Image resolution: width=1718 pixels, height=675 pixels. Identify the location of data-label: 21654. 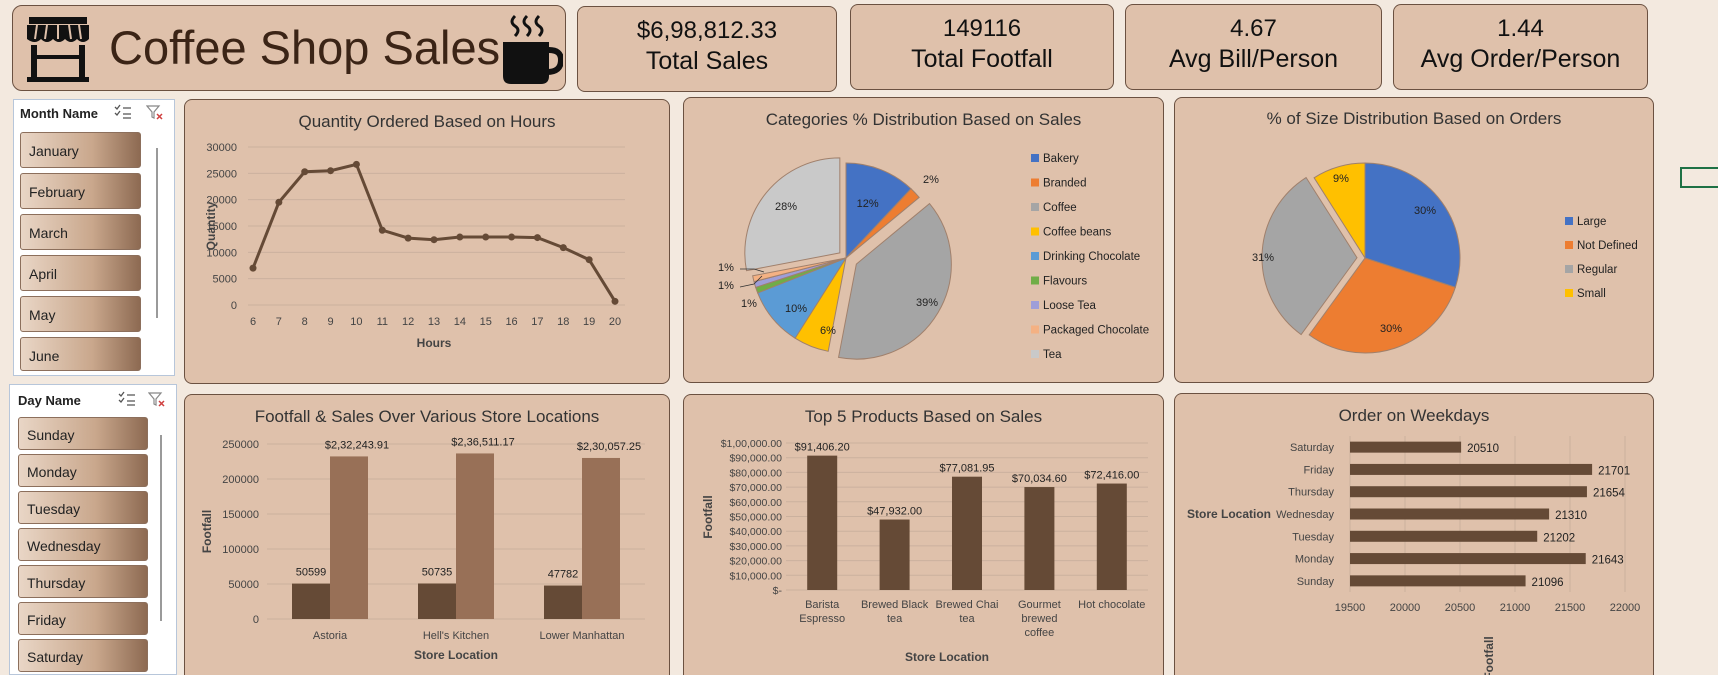
(1609, 494).